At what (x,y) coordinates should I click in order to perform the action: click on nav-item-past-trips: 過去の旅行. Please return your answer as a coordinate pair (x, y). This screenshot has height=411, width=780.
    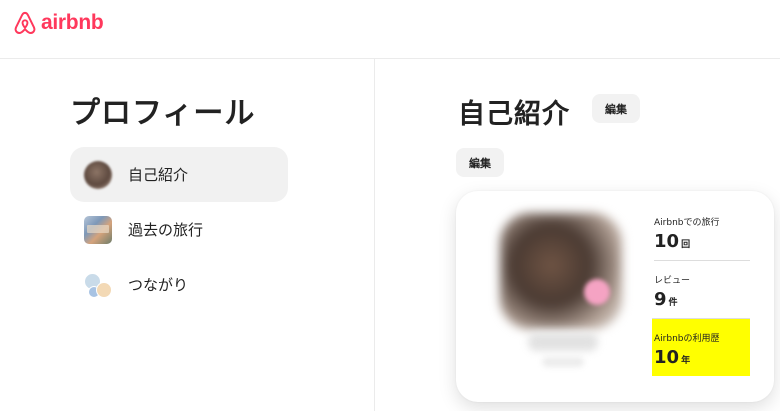
    Looking at the image, I should click on (179, 229).